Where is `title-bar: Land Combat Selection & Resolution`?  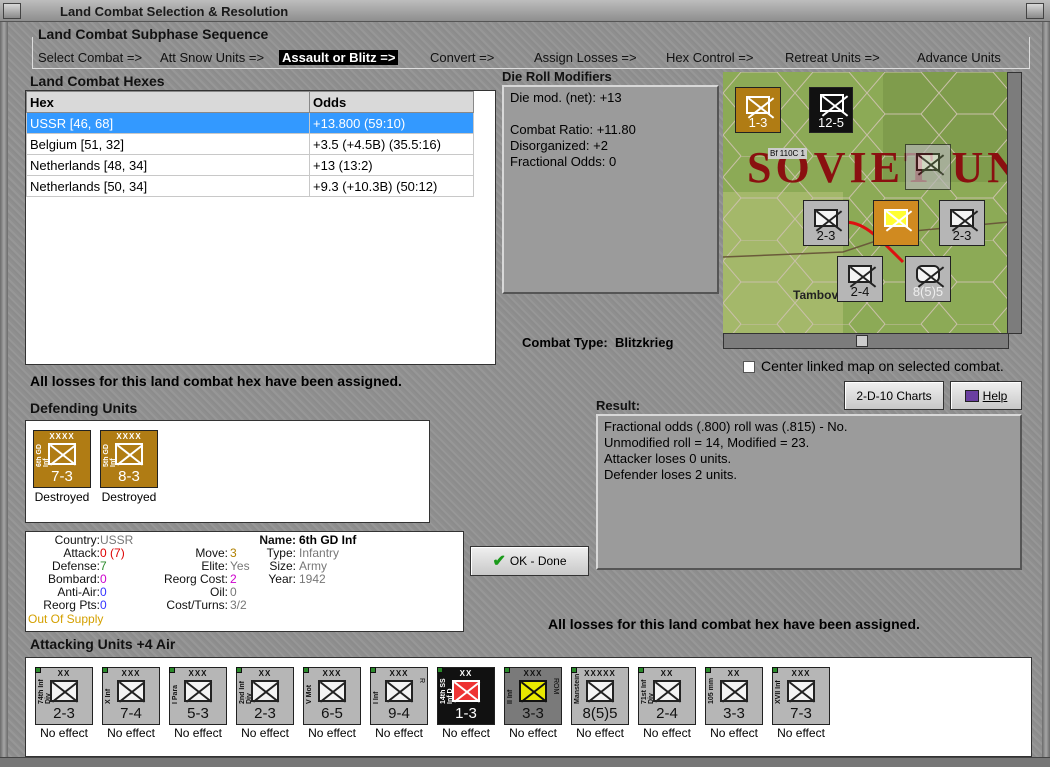
title-bar: Land Combat Selection & Resolution is located at coordinates (525, 11).